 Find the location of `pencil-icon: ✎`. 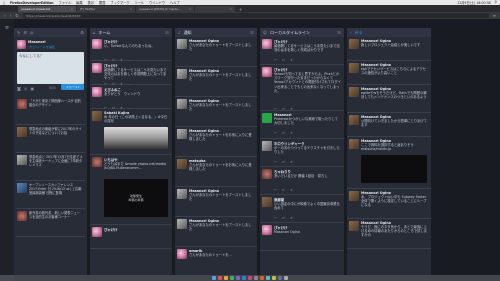

pencil-icon: ✎ is located at coordinates (18, 32).